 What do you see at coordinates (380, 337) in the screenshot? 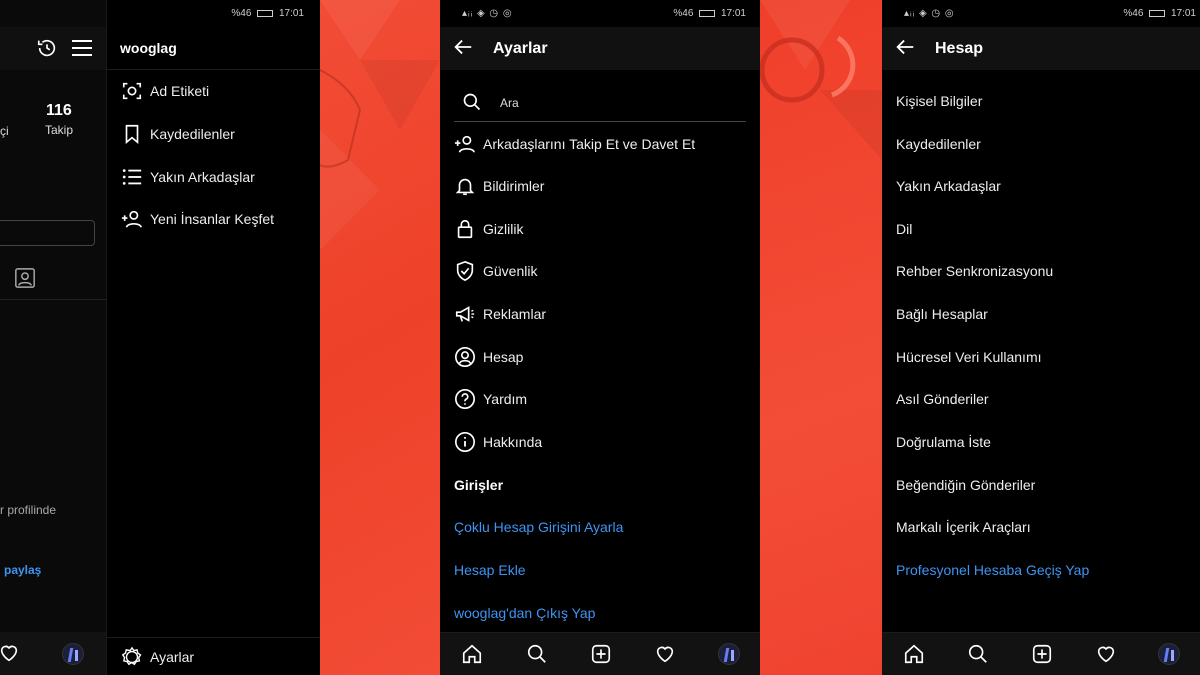
I see `decorative-background-left` at bounding box center [380, 337].